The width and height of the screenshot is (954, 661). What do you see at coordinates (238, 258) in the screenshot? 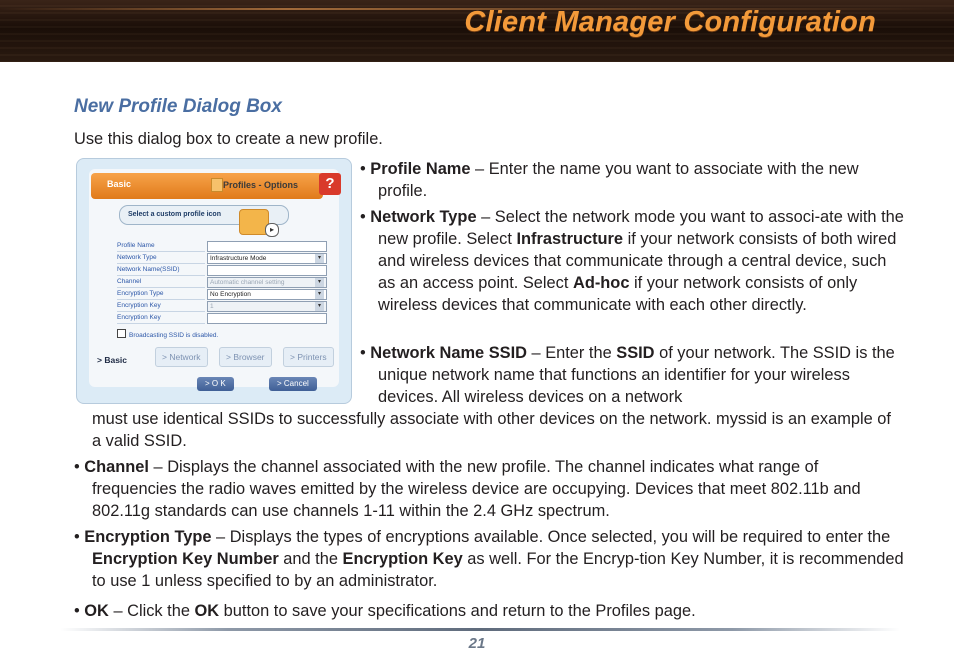
I see `network-type-value: Infrastructure Mode` at bounding box center [238, 258].